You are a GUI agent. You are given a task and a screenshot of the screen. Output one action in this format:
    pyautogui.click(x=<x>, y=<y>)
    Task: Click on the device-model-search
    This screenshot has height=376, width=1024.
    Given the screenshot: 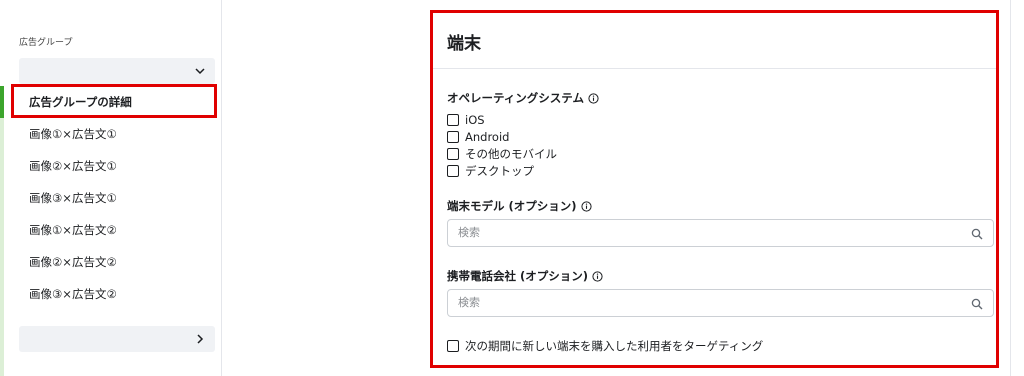 What is the action you would take?
    pyautogui.click(x=720, y=233)
    